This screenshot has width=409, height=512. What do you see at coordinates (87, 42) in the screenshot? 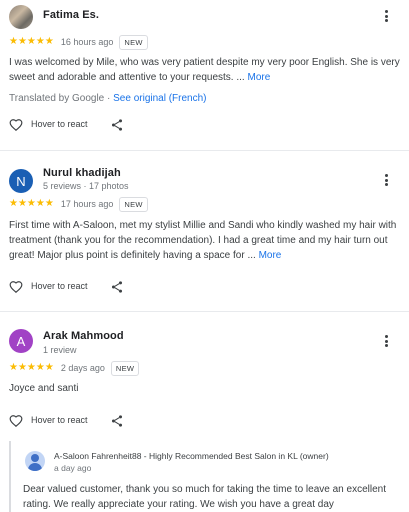
I see `review-time: 16 hours ago` at bounding box center [87, 42].